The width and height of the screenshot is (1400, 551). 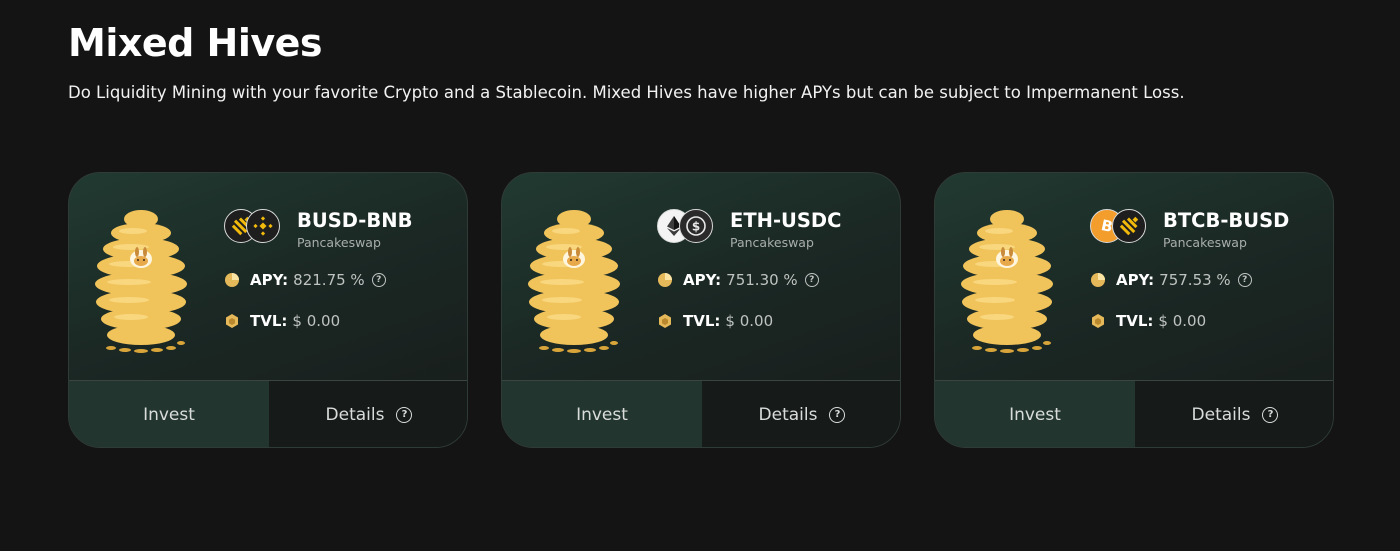 I want to click on pool-name: ETH-USDC, so click(x=786, y=220).